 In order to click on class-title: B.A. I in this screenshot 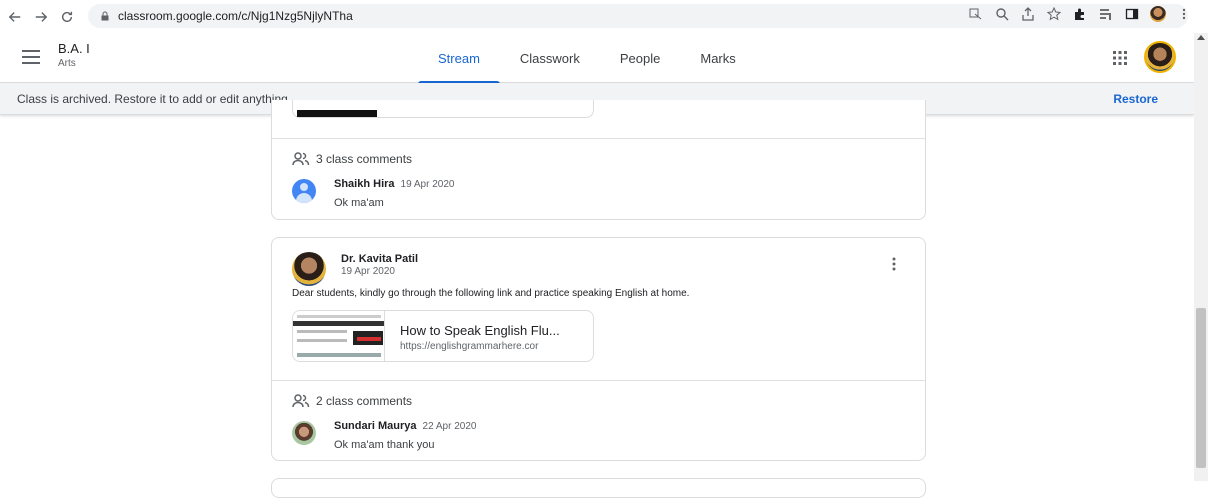, I will do `click(74, 48)`.